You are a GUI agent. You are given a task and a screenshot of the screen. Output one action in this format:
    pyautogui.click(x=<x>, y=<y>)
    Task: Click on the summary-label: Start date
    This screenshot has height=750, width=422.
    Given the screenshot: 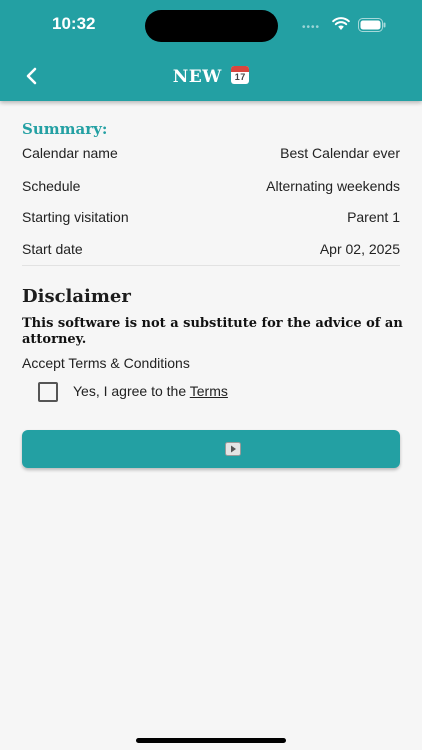 What is the action you would take?
    pyautogui.click(x=52, y=249)
    